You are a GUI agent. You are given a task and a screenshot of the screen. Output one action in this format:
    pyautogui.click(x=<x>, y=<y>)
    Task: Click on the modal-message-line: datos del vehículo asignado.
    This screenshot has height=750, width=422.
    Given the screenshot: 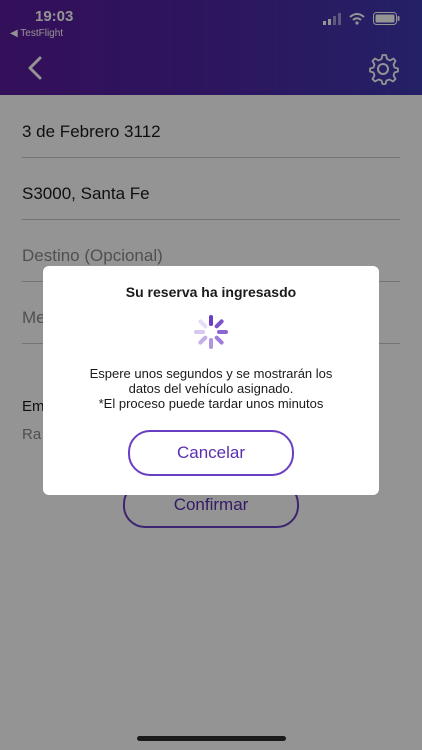 What is the action you would take?
    pyautogui.click(x=211, y=388)
    